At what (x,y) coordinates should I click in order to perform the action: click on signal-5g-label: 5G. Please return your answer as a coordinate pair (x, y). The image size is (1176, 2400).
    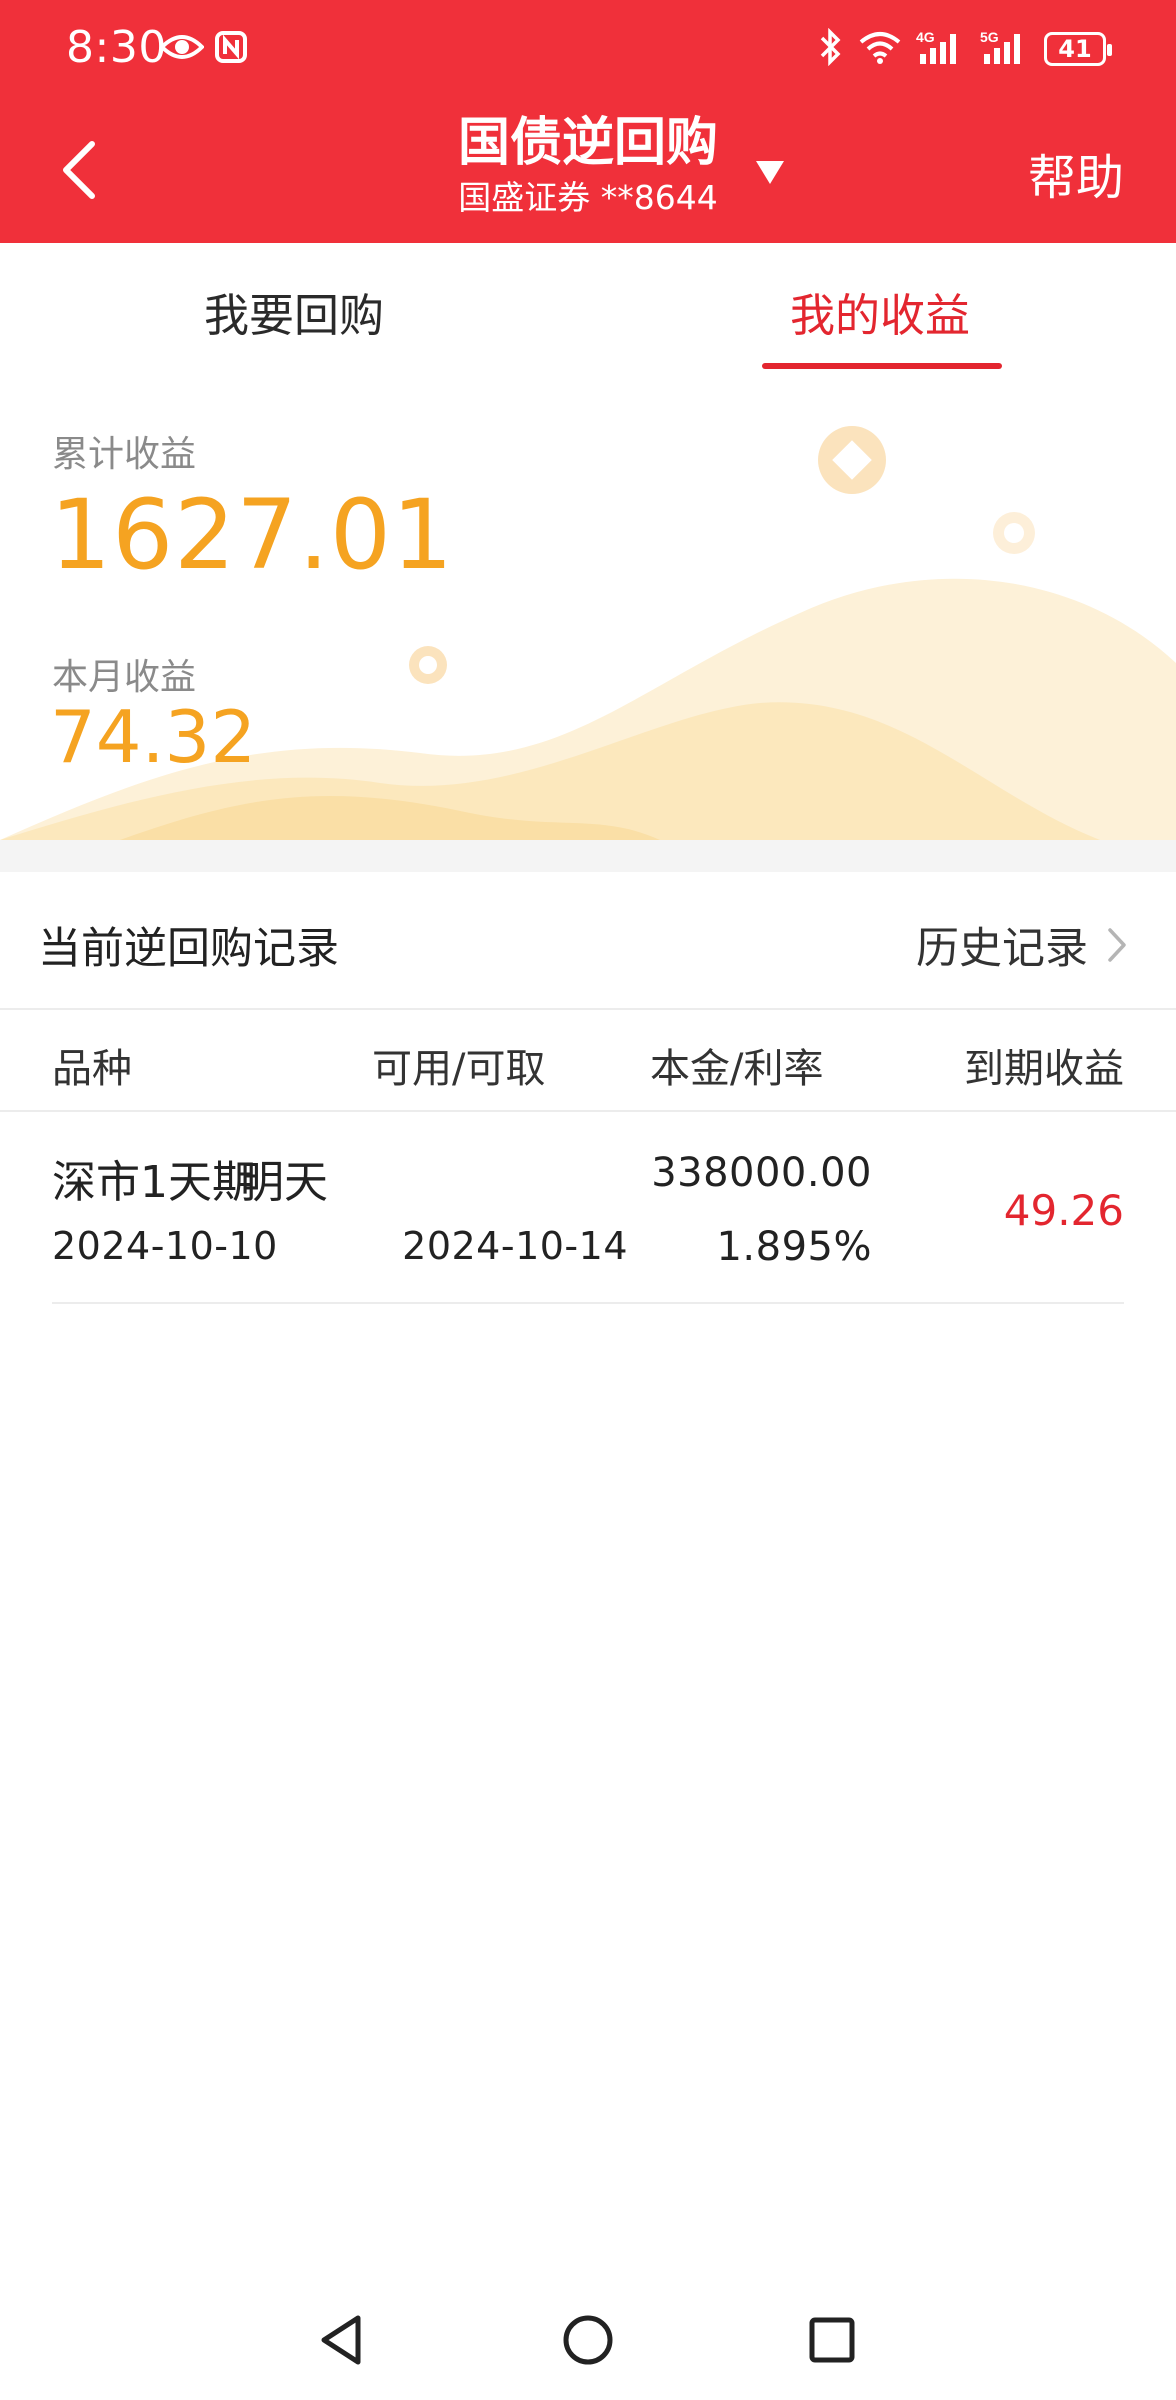
    Looking at the image, I should click on (989, 37).